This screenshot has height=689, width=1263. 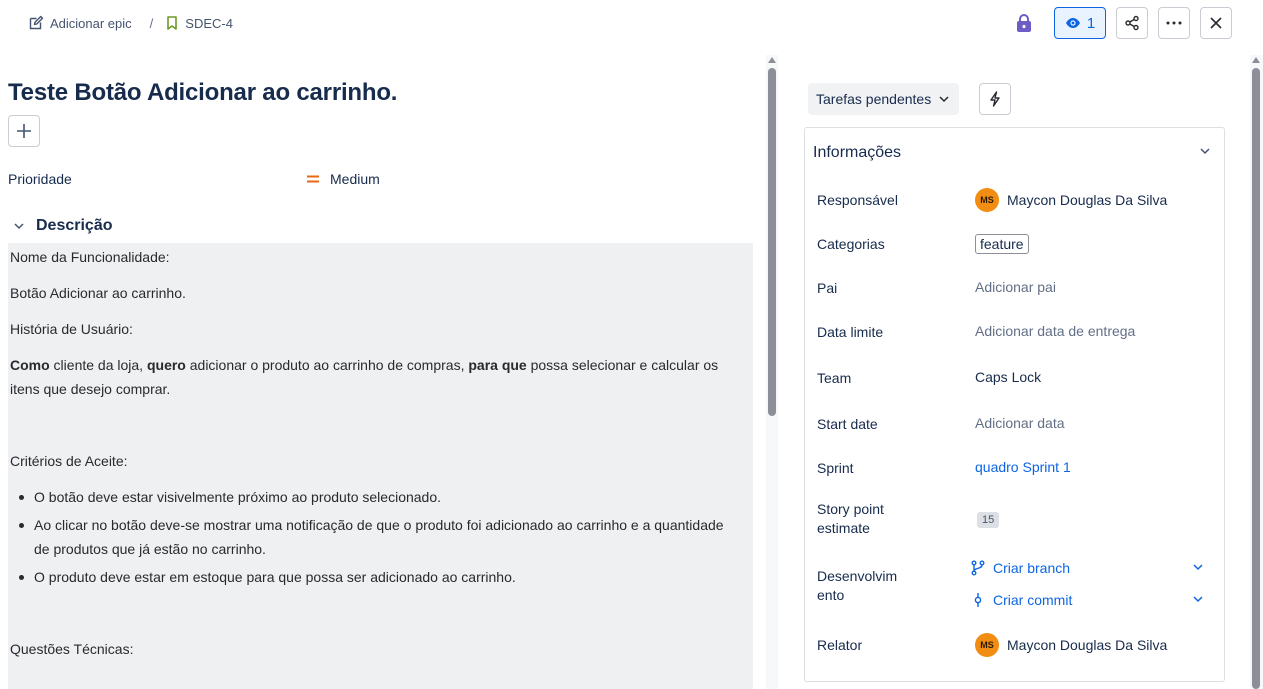 I want to click on priority-field: Medium, so click(x=343, y=179).